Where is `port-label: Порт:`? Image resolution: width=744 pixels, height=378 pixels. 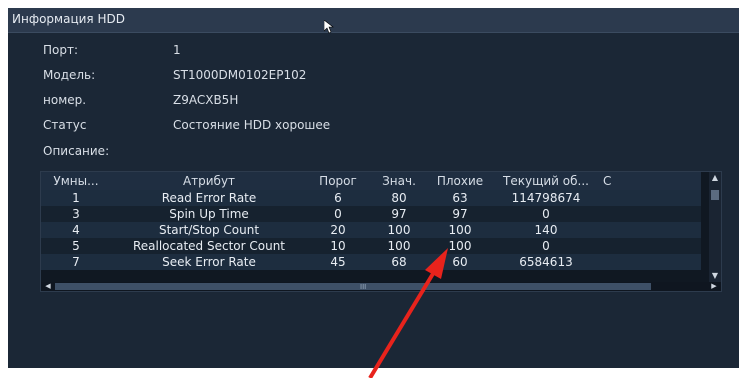
port-label: Порт: is located at coordinates (61, 50).